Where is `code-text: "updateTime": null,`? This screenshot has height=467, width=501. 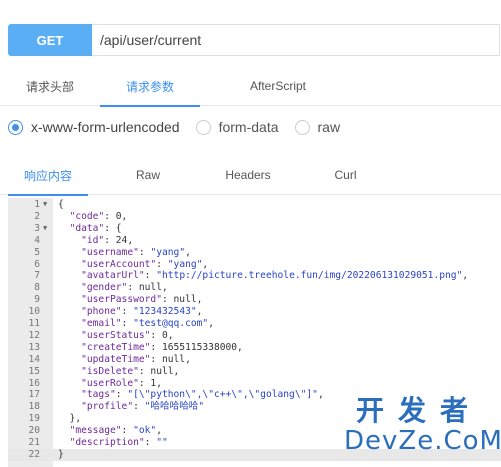 code-text: "updateTime": null, is located at coordinates (136, 359).